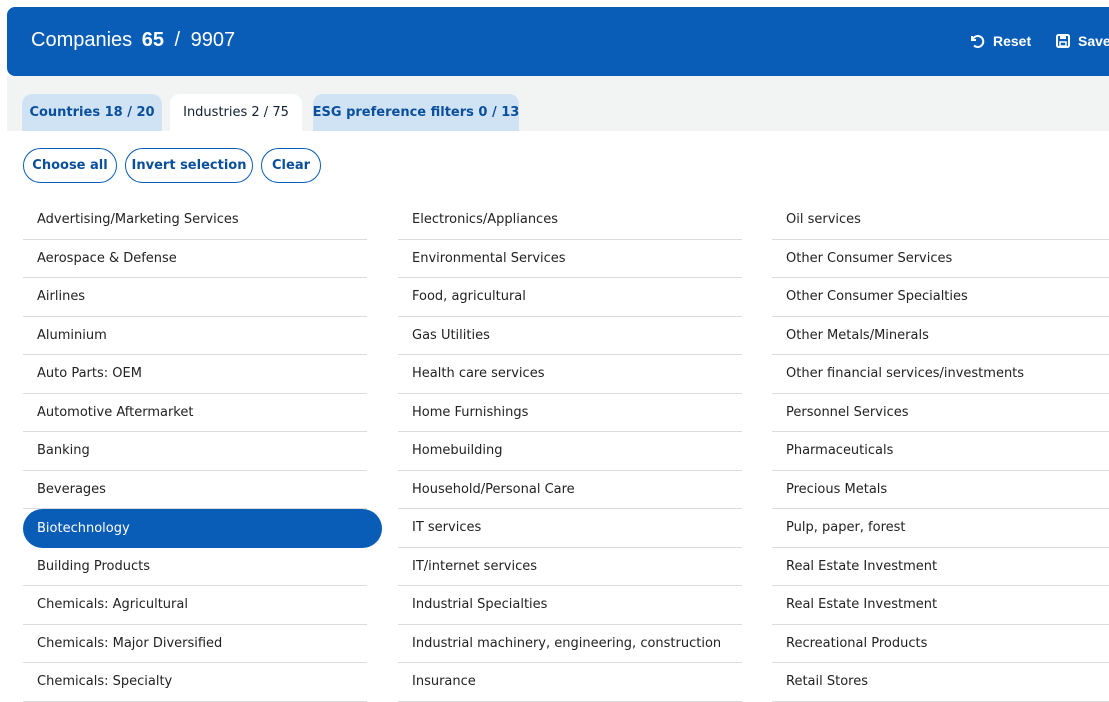 This screenshot has width=1109, height=702. Describe the element at coordinates (195, 682) in the screenshot. I see `industry-option: Chemicals: Specialty` at that location.